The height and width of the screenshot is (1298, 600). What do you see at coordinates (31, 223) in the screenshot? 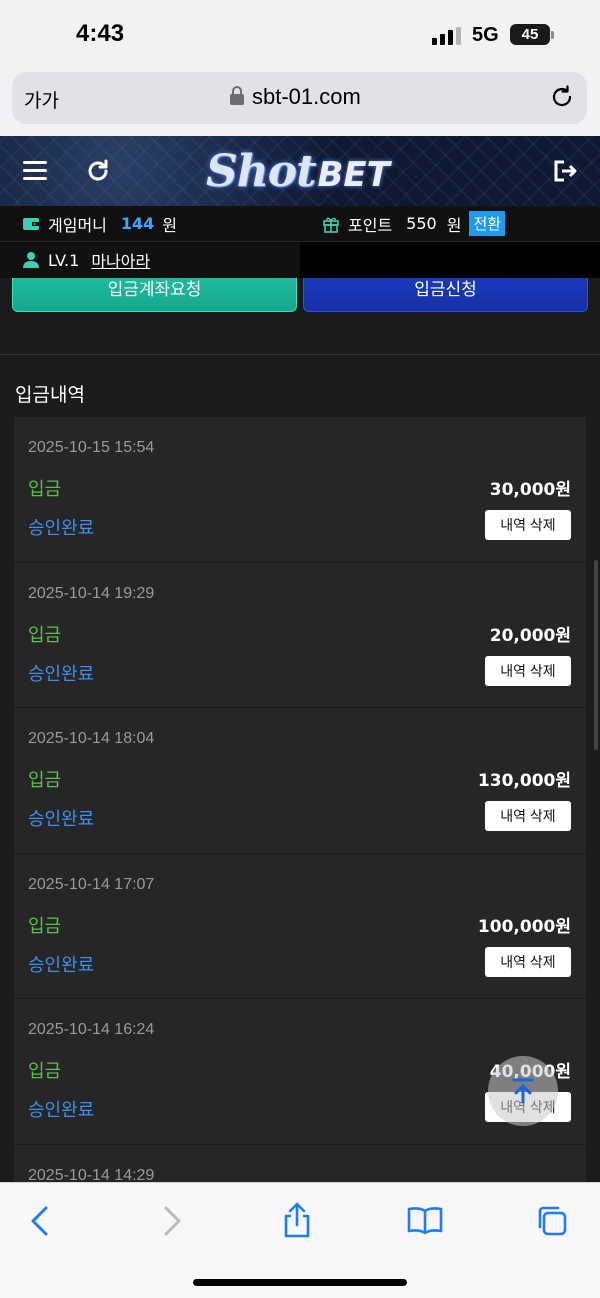
I see `wallet-icon` at bounding box center [31, 223].